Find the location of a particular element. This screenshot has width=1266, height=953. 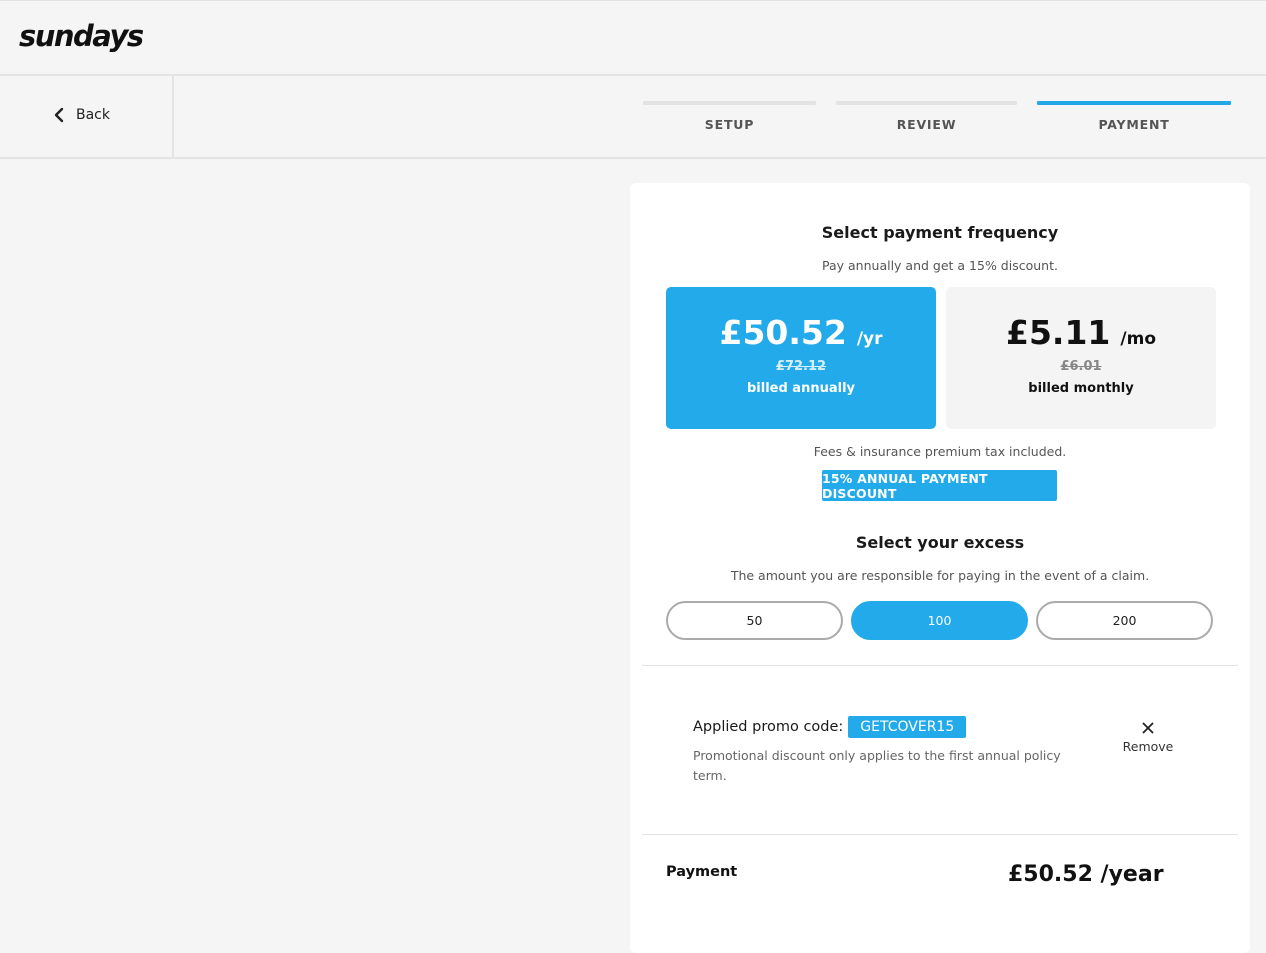

step-review-label: REVIEW is located at coordinates (926, 124).